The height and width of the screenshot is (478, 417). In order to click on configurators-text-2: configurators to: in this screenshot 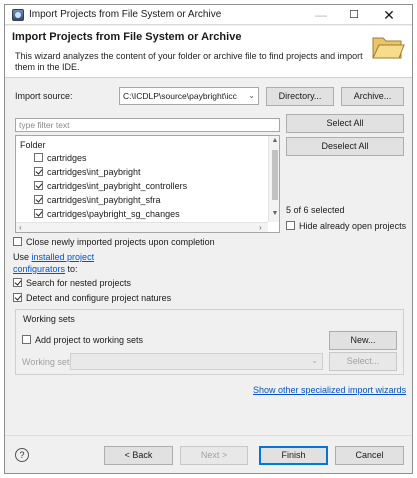, I will do `click(45, 269)`.